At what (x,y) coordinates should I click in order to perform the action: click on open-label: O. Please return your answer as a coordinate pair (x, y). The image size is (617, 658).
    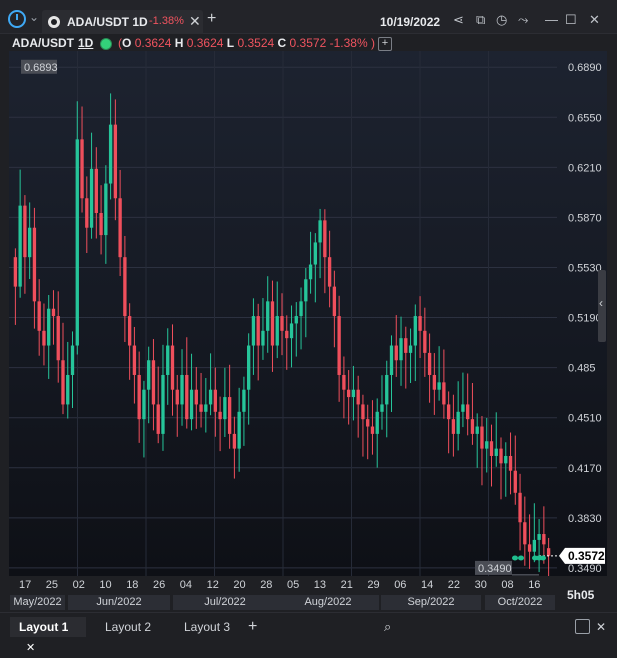
    Looking at the image, I should click on (127, 43).